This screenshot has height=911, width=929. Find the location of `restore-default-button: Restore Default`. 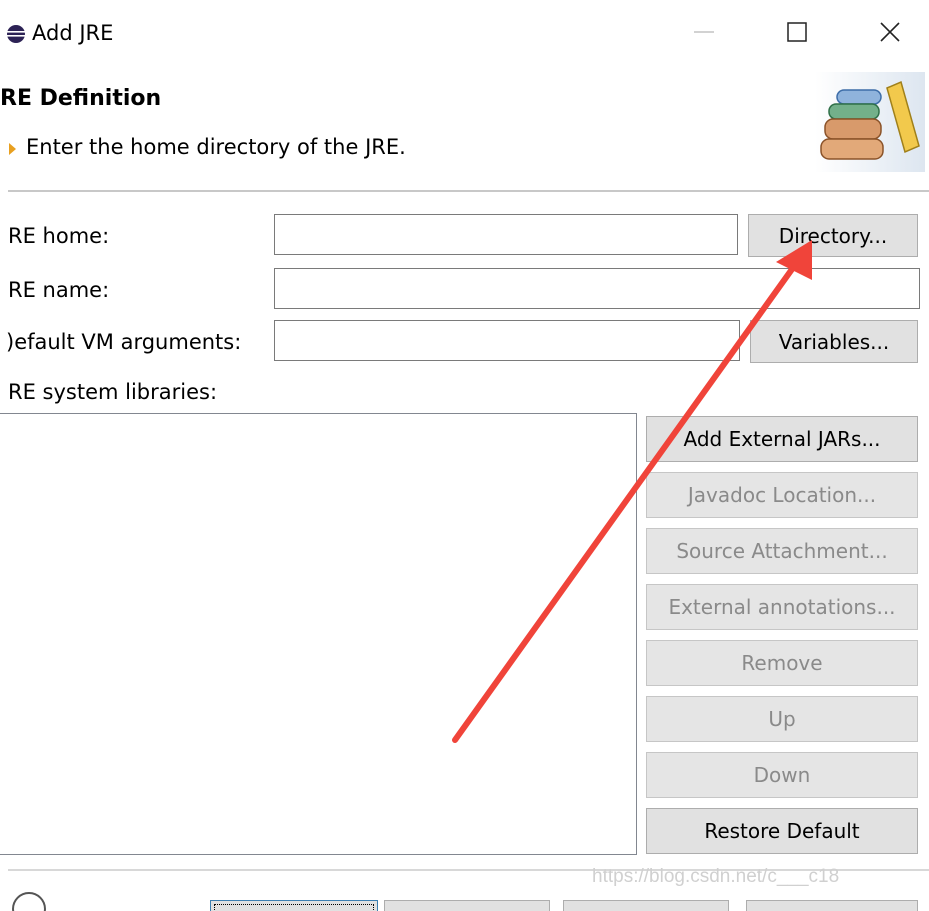

restore-default-button: Restore Default is located at coordinates (782, 831).